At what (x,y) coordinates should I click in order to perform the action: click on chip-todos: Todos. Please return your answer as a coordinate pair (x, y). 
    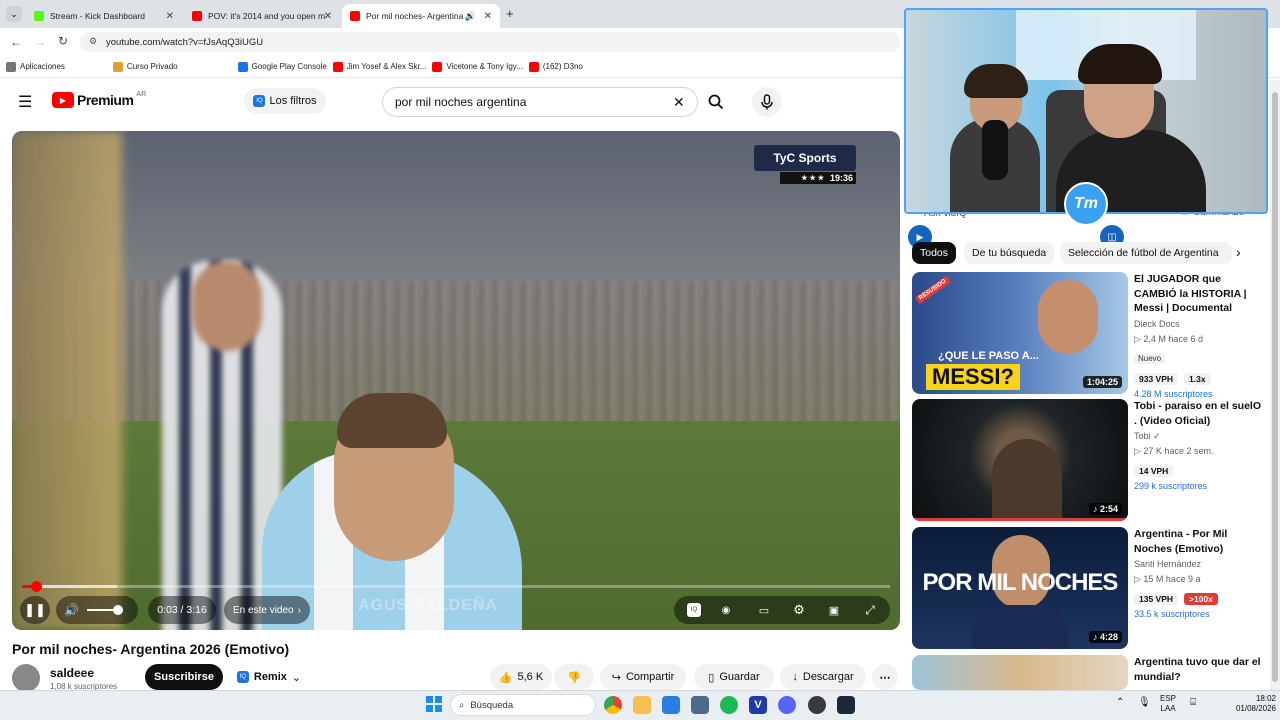
    Looking at the image, I should click on (934, 253).